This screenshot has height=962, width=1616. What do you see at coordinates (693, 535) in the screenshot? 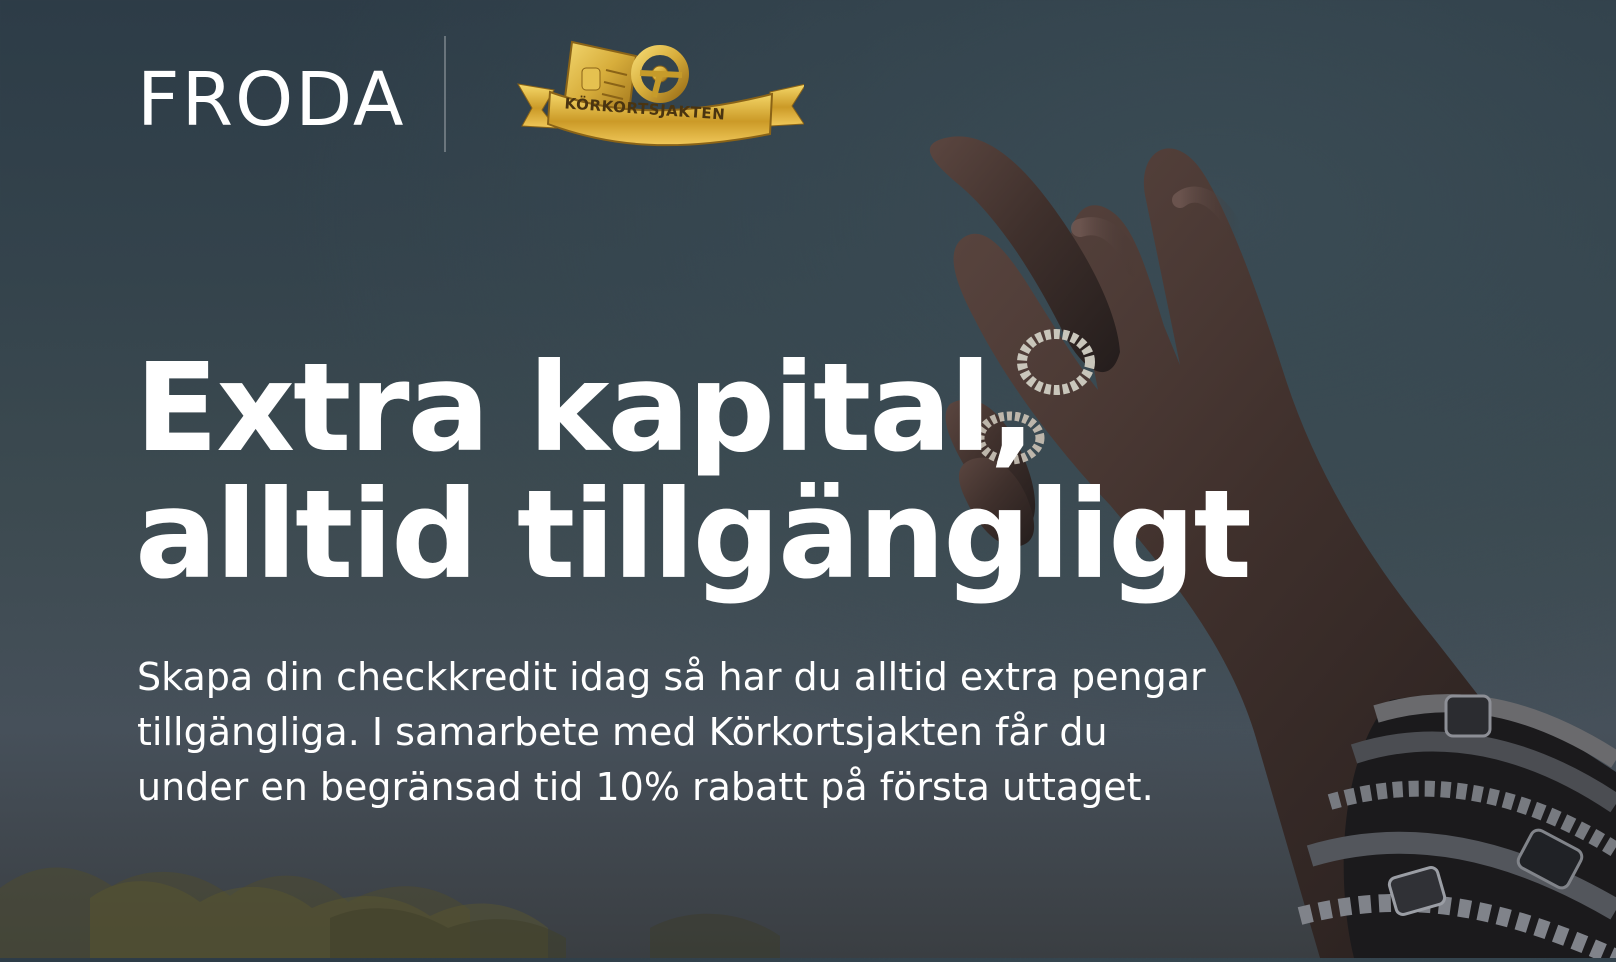
I see `headline-line-2: alltid tillgängligt` at bounding box center [693, 535].